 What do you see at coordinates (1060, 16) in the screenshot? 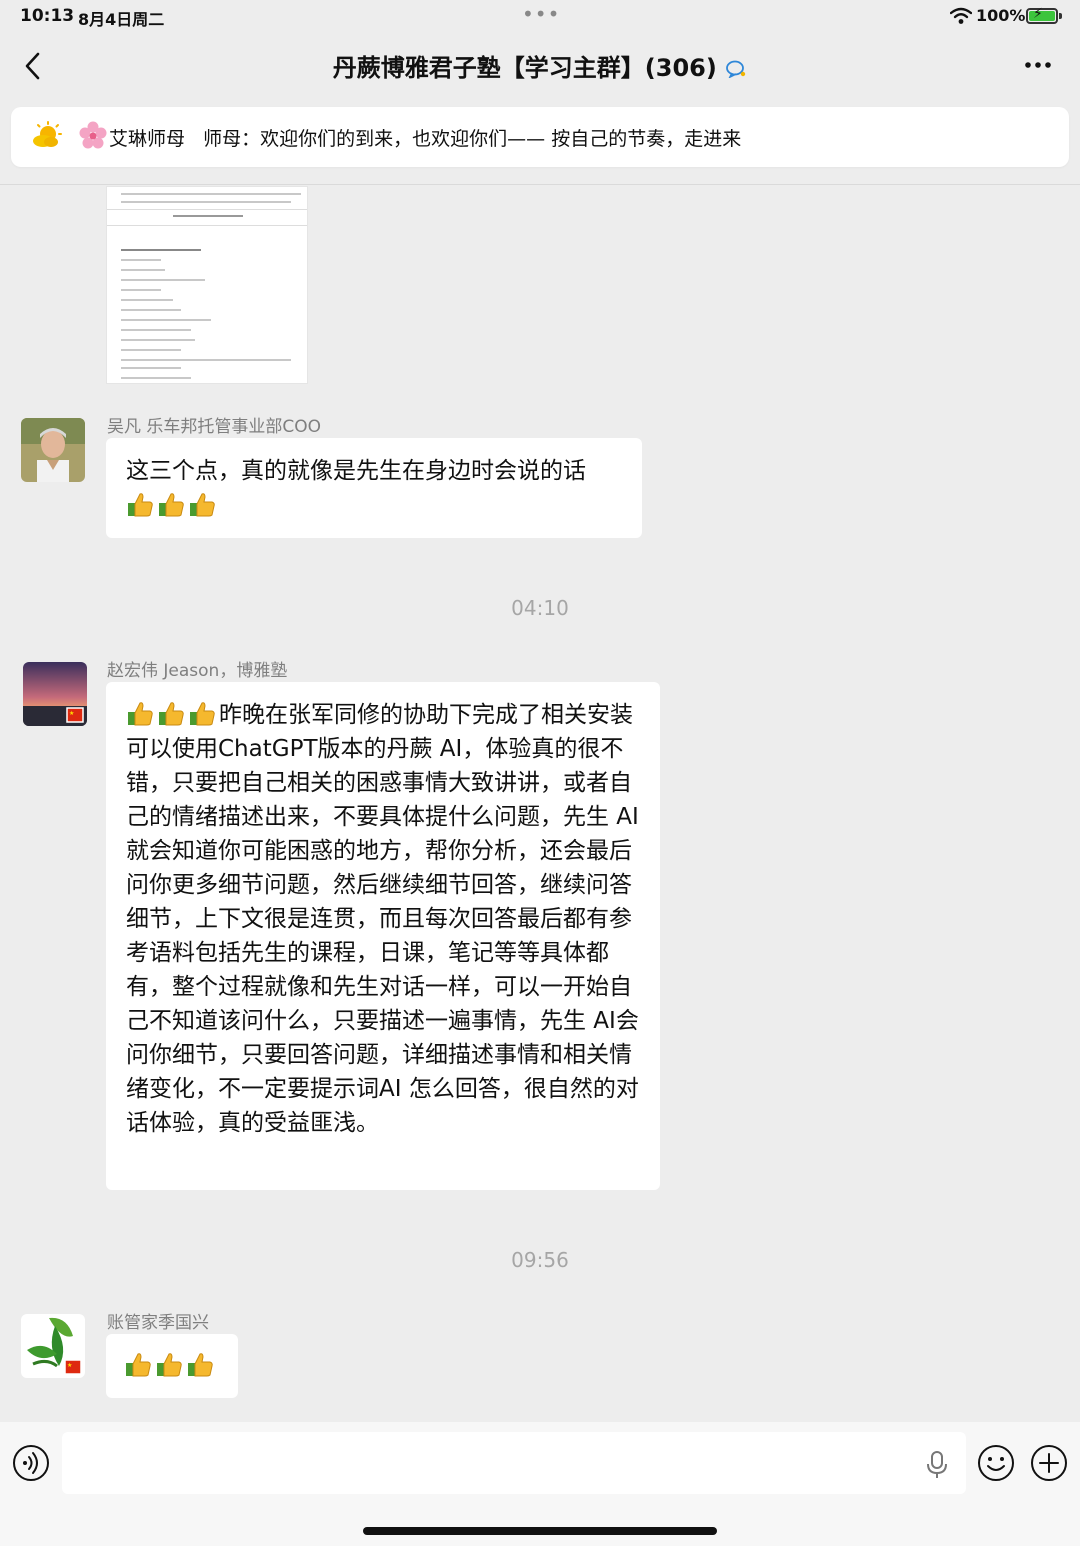
I see `battery-nub` at bounding box center [1060, 16].